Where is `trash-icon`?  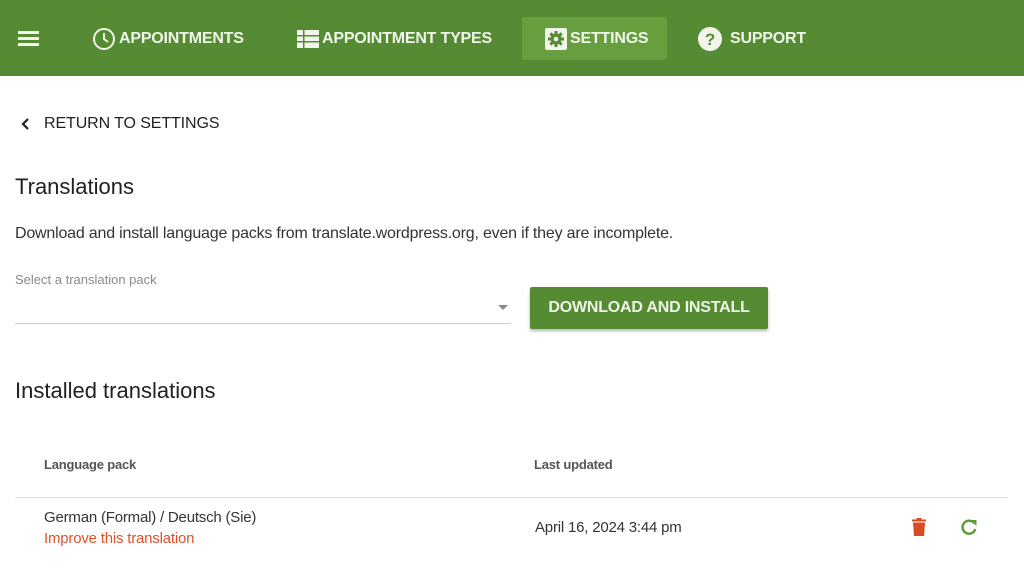
trash-icon is located at coordinates (919, 527).